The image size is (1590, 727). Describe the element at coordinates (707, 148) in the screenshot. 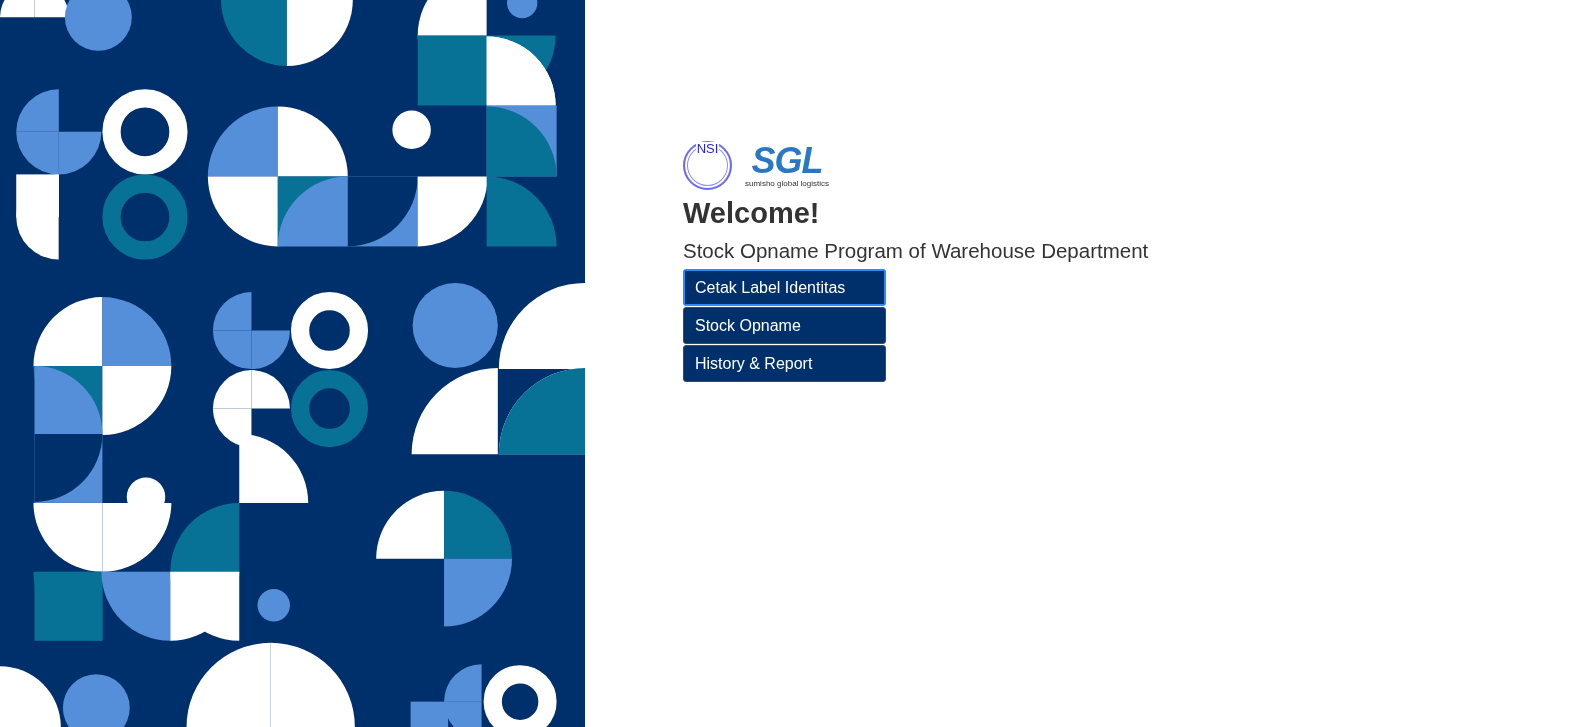

I see `nsi-logo-text: NSI` at that location.